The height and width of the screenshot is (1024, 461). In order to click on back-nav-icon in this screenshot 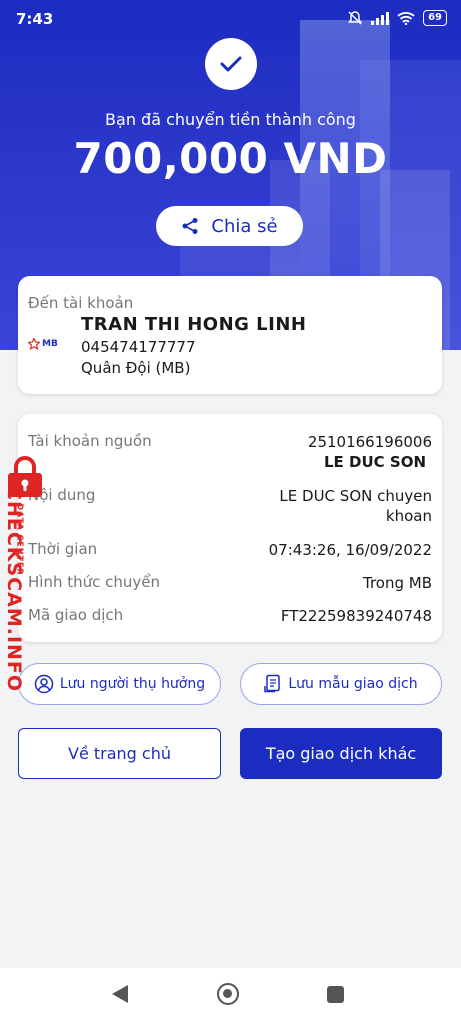, I will do `click(120, 994)`.